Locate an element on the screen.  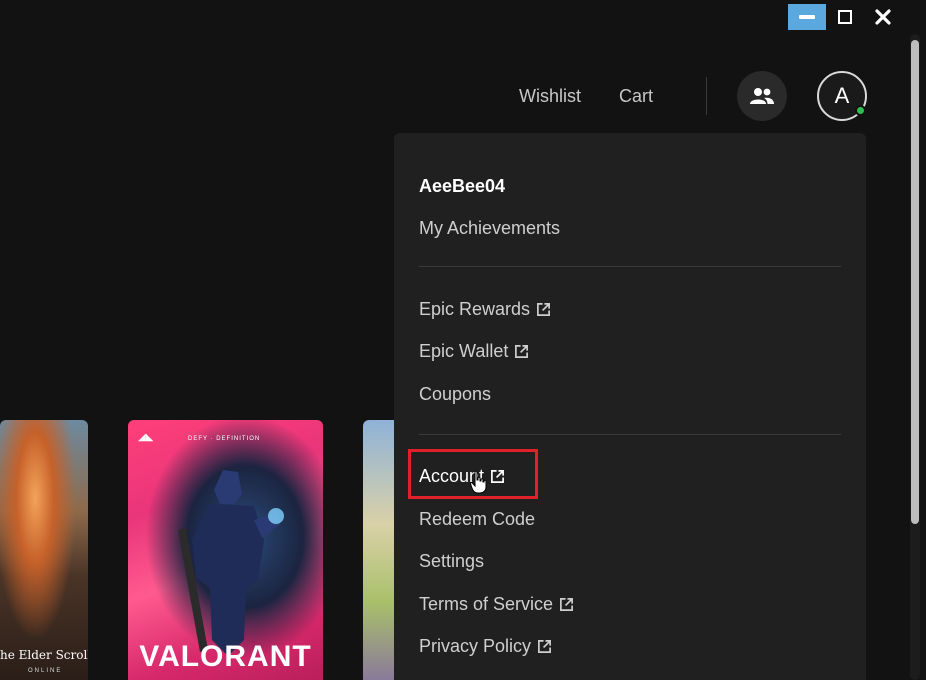
scrollbar is located at coordinates (915, 357).